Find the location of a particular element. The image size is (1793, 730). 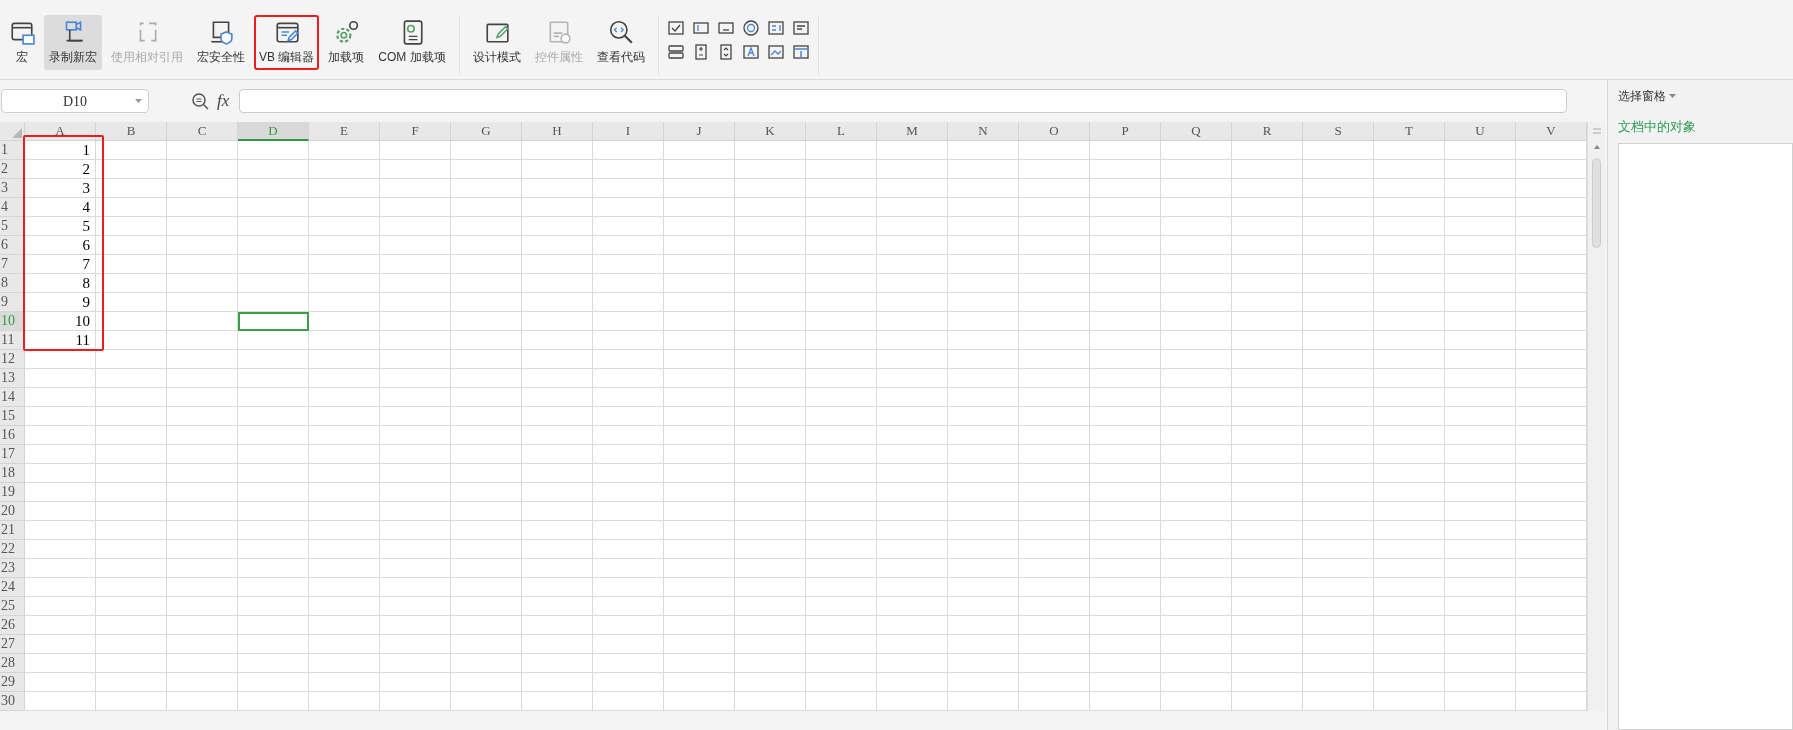

row-header: 2 is located at coordinates (12, 169).